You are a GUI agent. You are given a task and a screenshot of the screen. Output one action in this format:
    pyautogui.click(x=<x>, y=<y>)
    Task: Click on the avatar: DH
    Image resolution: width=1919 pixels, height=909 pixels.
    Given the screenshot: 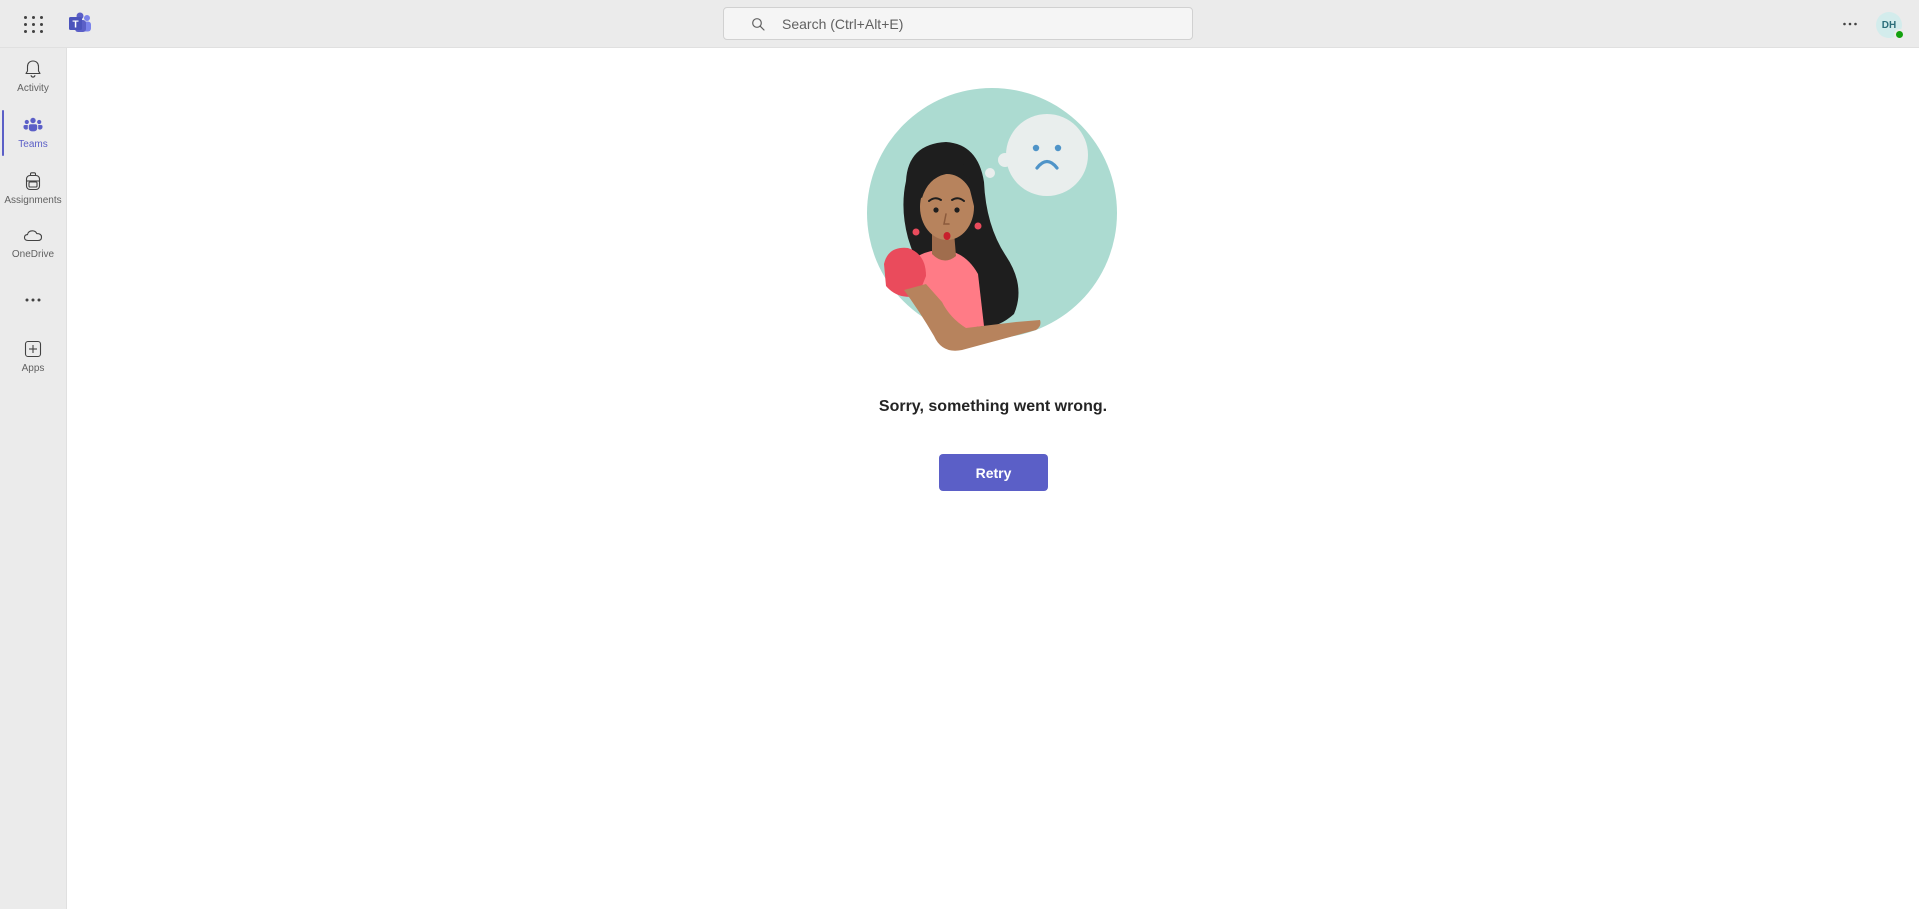 What is the action you would take?
    pyautogui.click(x=1890, y=26)
    